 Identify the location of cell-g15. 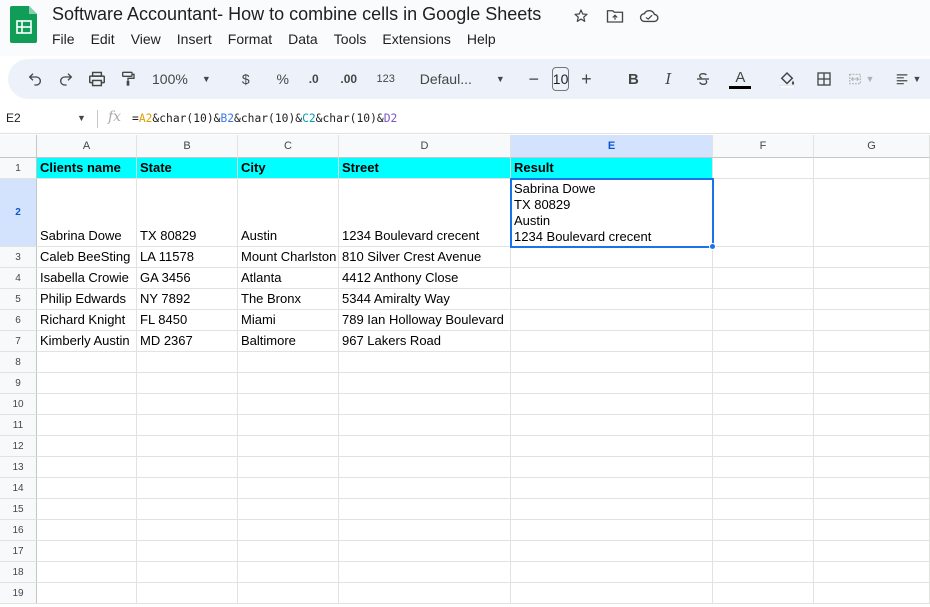
(872, 509).